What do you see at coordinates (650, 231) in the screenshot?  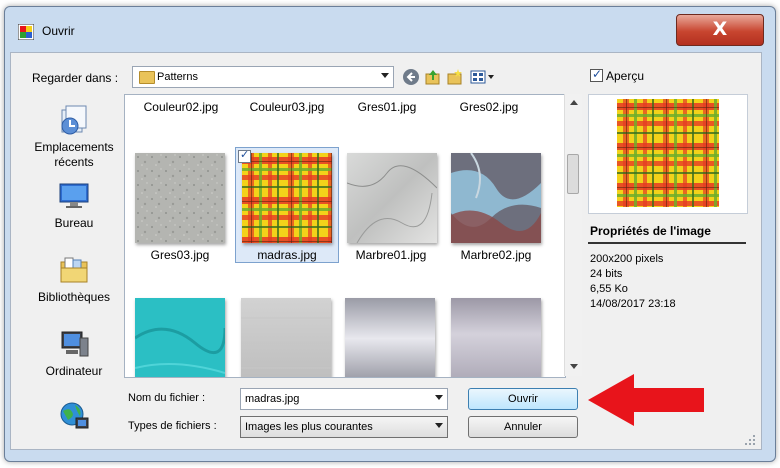 I see `properties-title: Propriétés de l'image` at bounding box center [650, 231].